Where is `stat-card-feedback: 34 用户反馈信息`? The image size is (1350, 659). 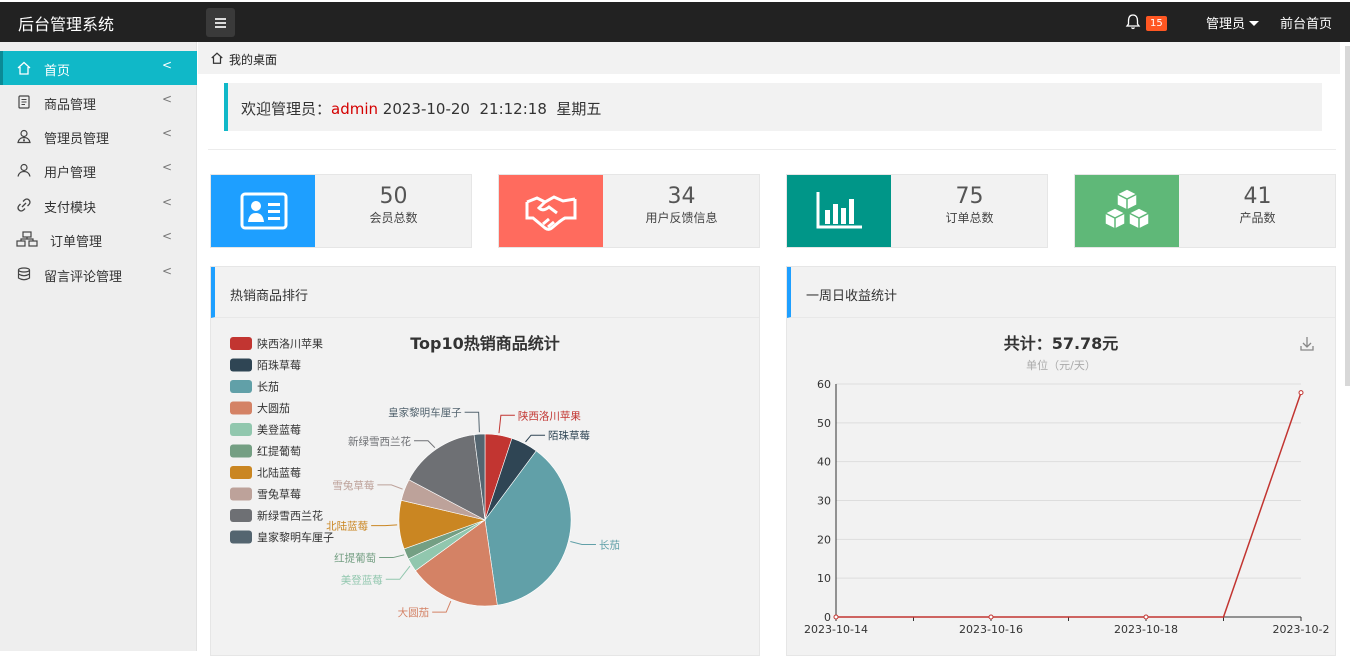 stat-card-feedback: 34 用户反馈信息 is located at coordinates (629, 211).